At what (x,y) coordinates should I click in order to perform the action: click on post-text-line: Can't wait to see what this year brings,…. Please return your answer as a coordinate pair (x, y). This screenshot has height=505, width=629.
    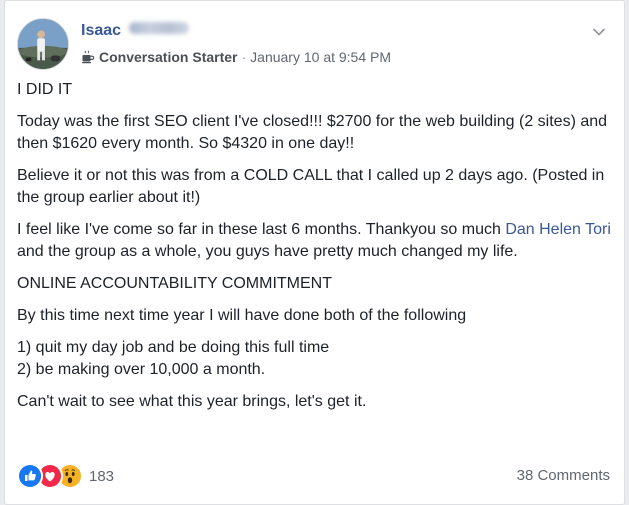
    Looking at the image, I should click on (192, 401).